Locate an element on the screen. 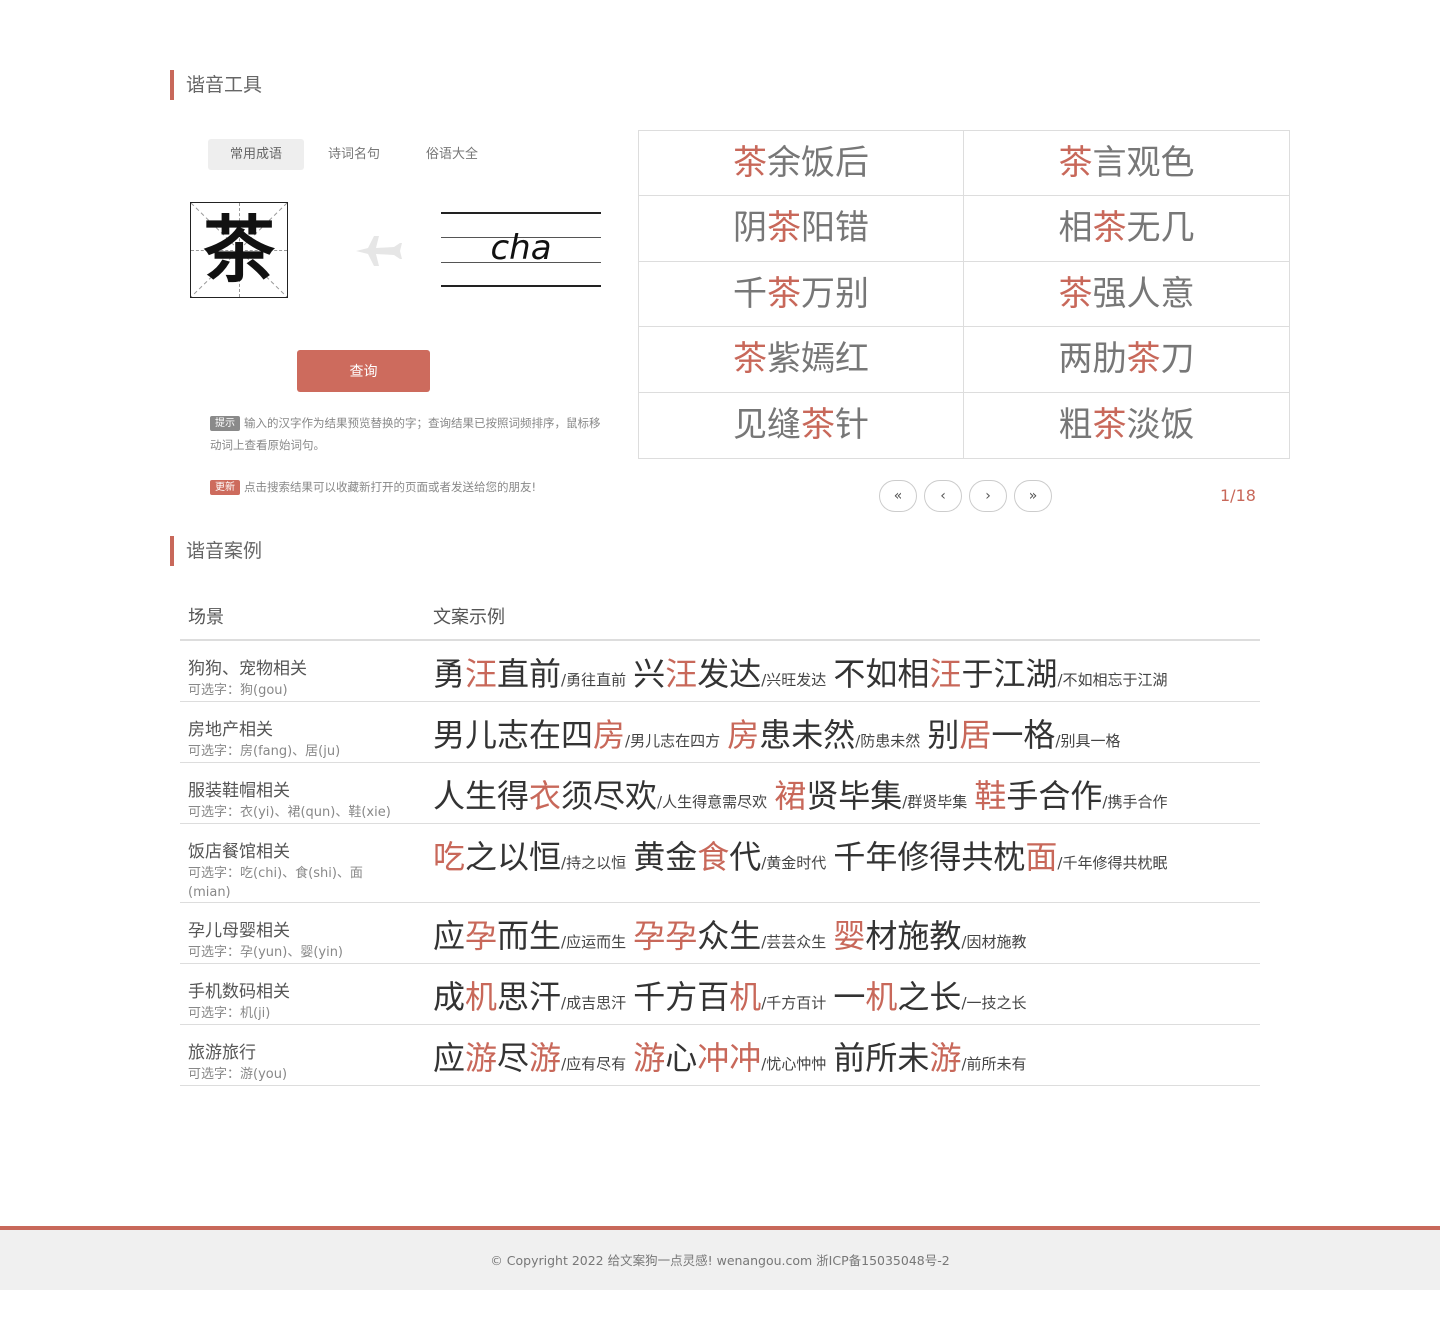  pun-example: 黄金食代/黄金时代 is located at coordinates (730, 857).